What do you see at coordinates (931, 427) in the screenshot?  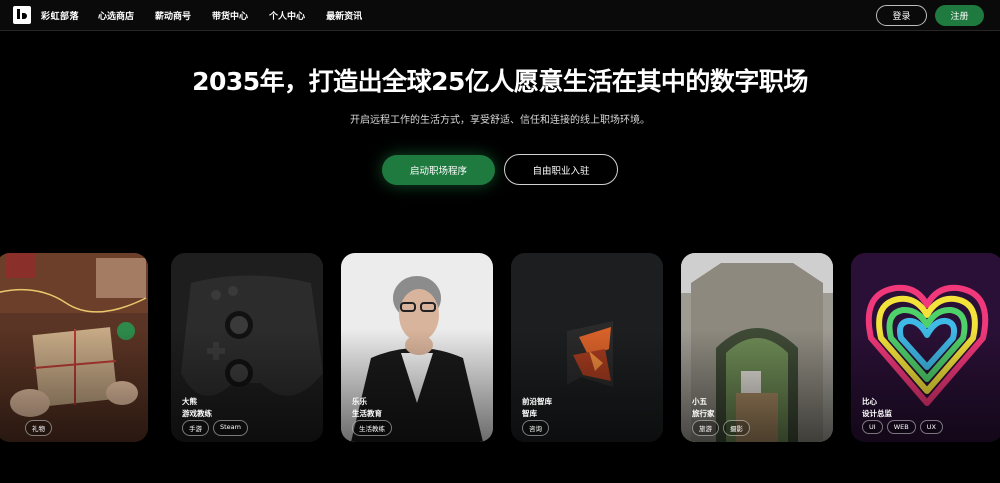 I see `card-tag: UX` at bounding box center [931, 427].